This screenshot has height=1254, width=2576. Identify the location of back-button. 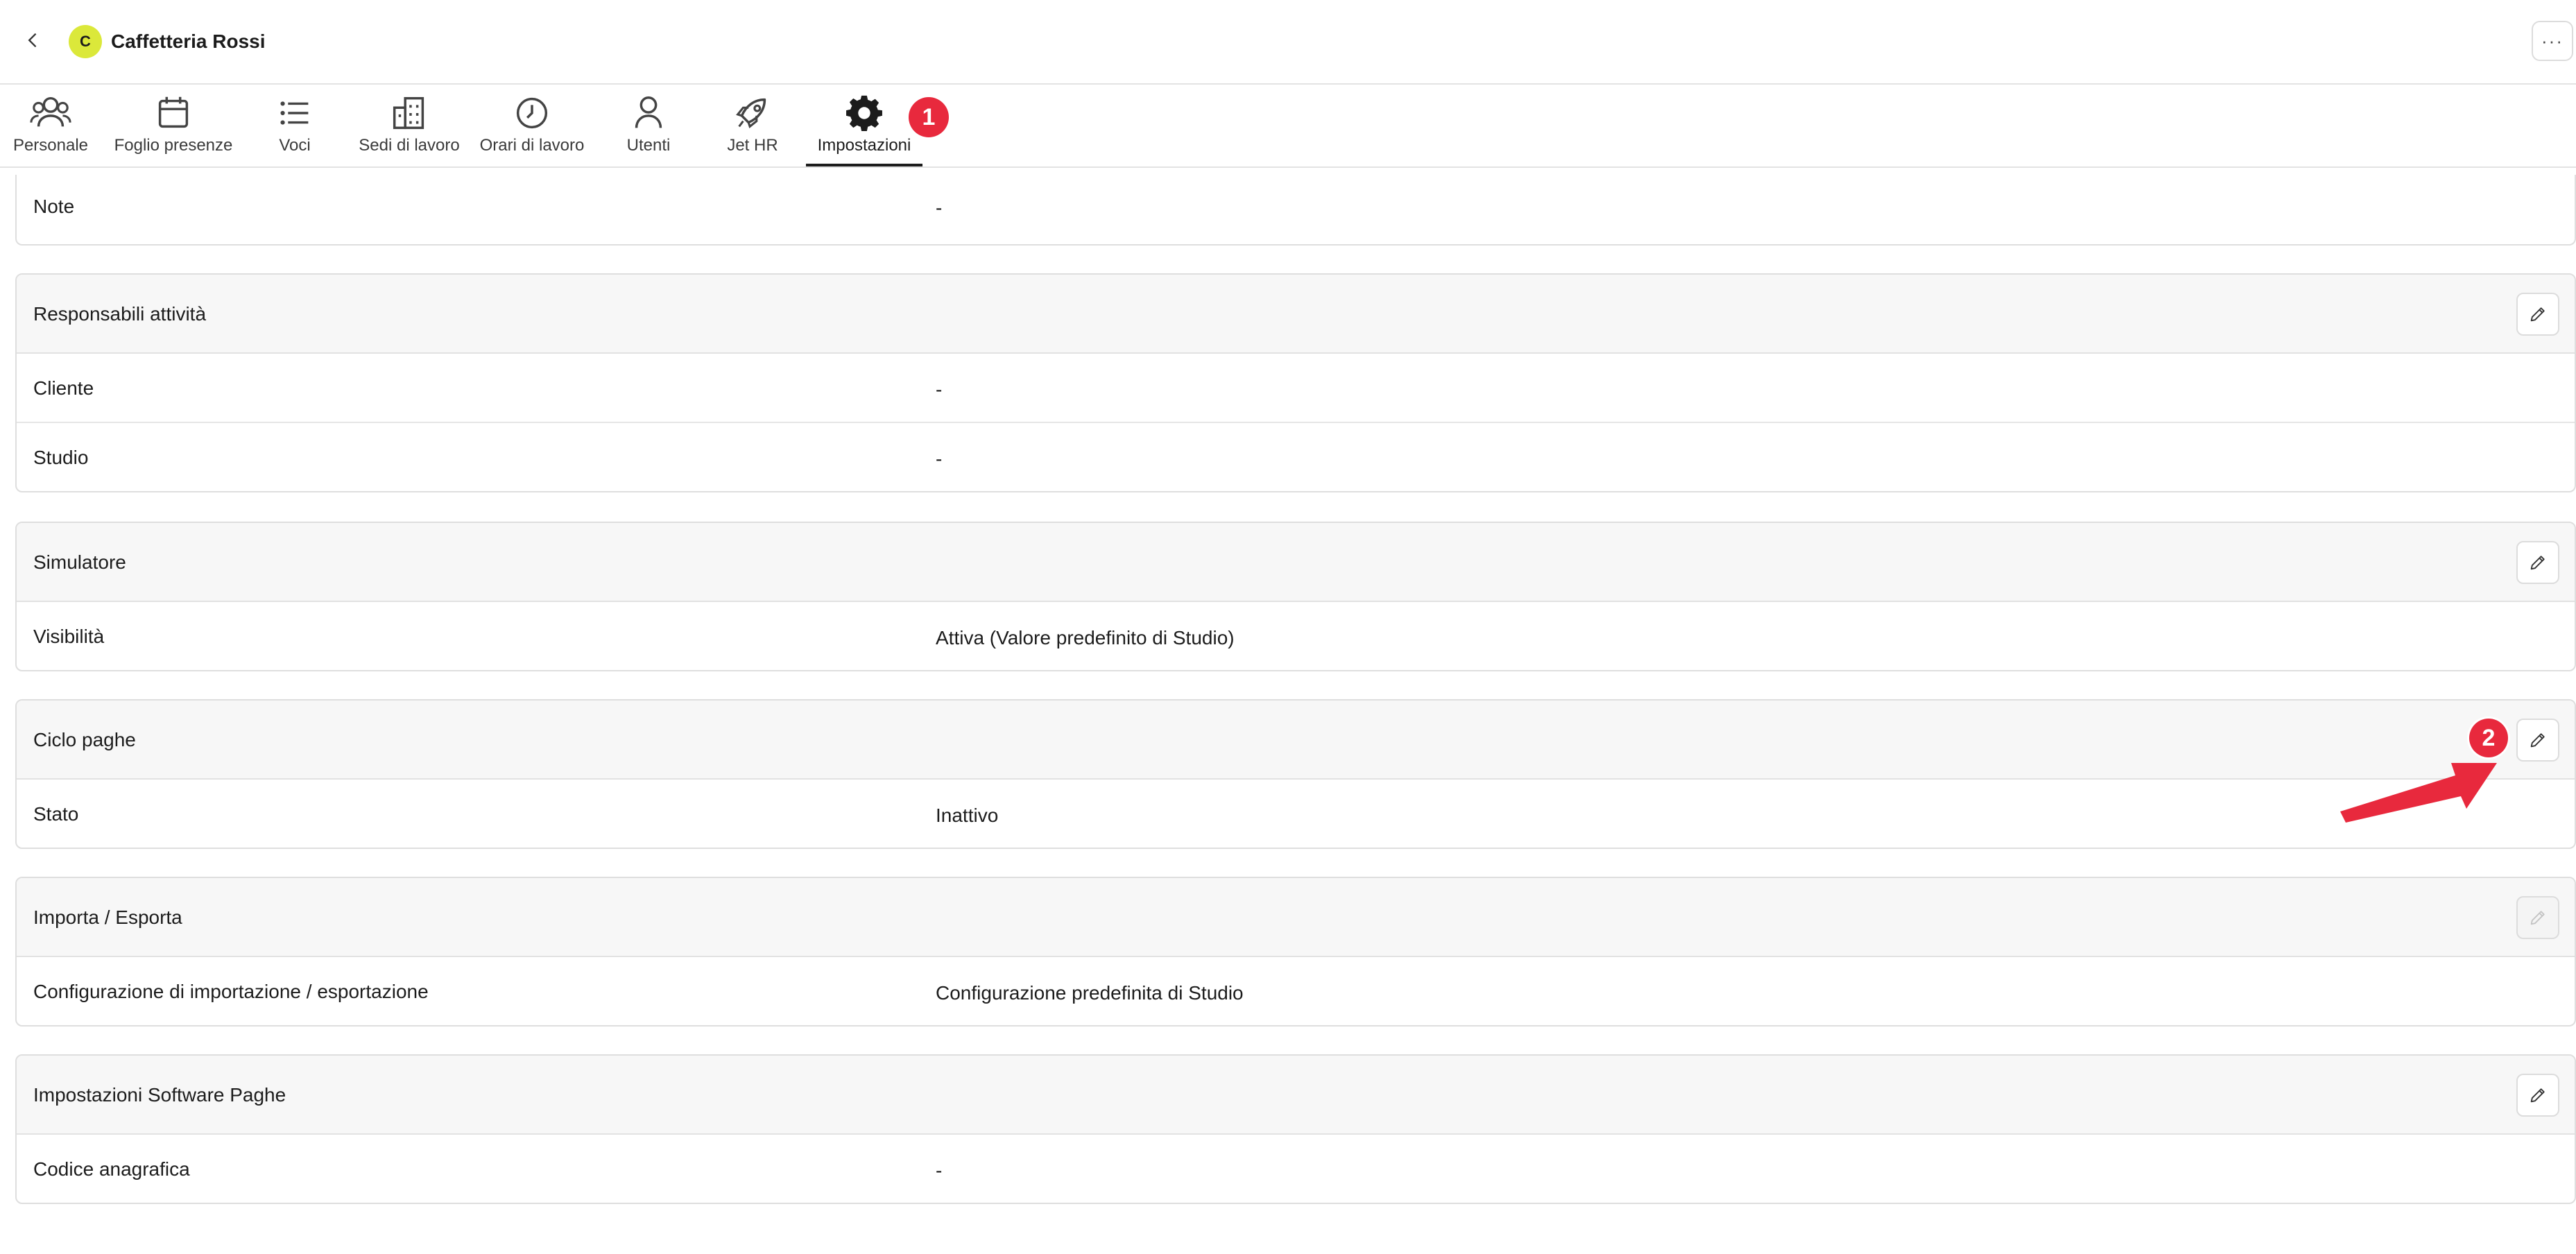
(33, 40).